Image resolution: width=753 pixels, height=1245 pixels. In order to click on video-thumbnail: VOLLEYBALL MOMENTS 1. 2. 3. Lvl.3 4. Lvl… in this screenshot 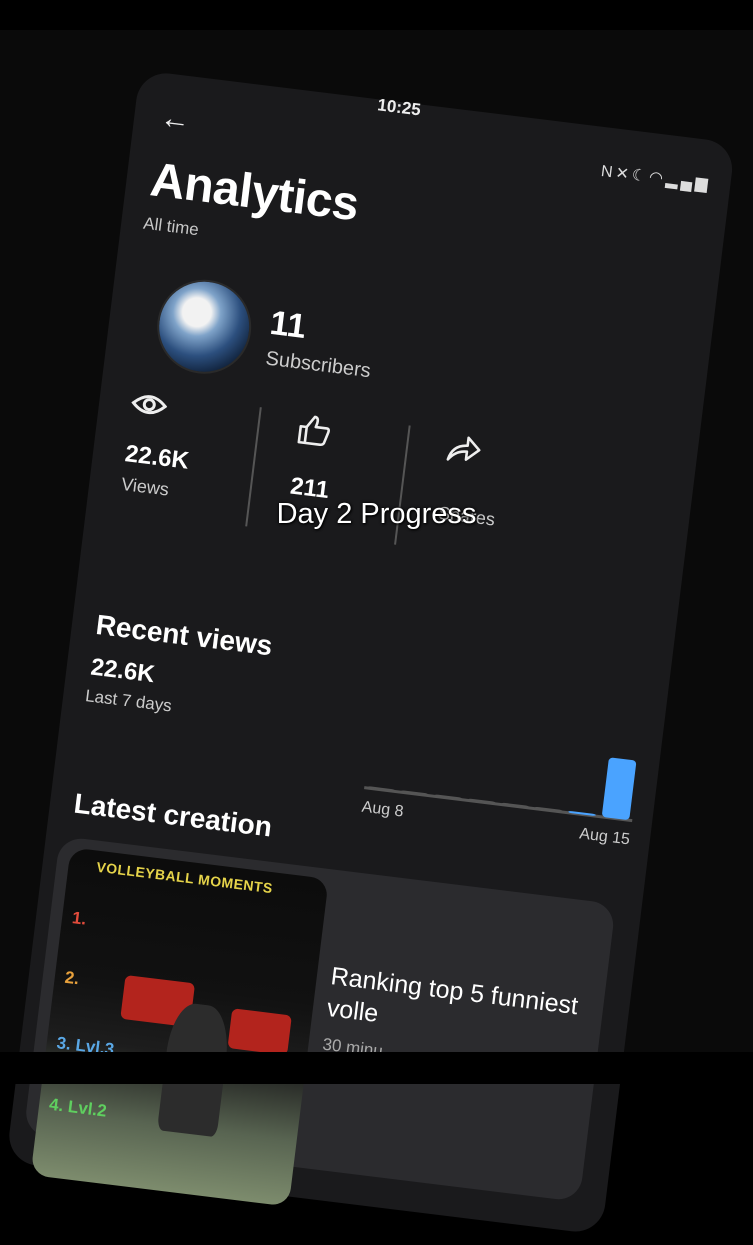, I will do `click(179, 1027)`.